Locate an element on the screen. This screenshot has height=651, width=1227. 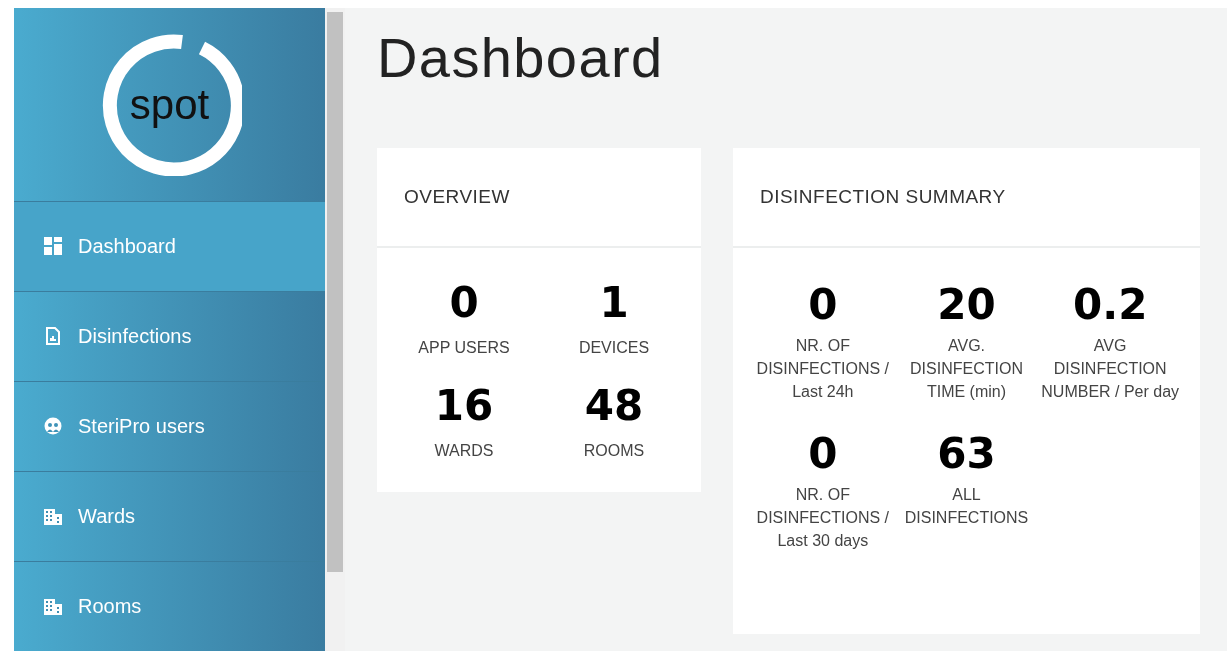
sidebar-item: Dashboard is located at coordinates (169, 245).